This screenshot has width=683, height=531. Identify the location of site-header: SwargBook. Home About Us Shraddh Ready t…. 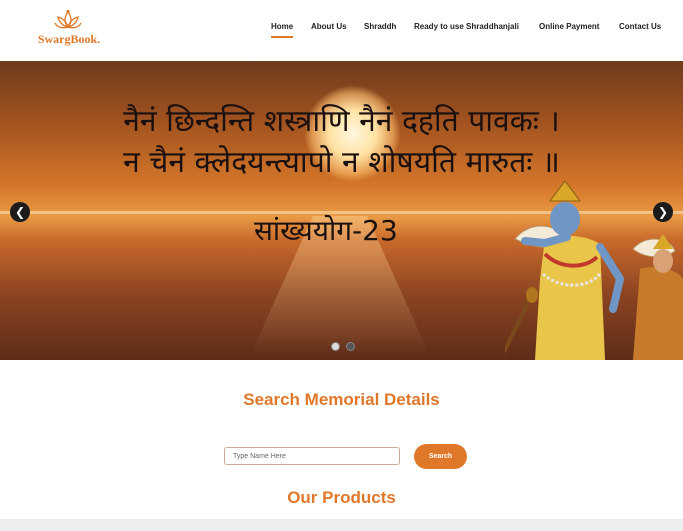
(341, 30).